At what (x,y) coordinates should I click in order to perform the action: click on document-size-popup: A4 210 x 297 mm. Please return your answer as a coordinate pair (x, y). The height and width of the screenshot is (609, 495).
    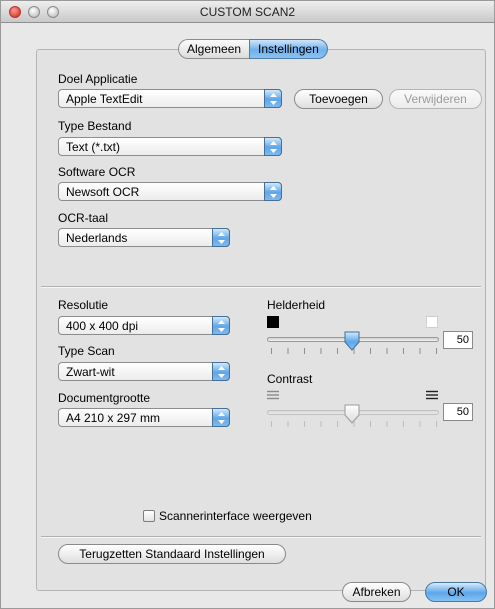
    Looking at the image, I should click on (144, 417).